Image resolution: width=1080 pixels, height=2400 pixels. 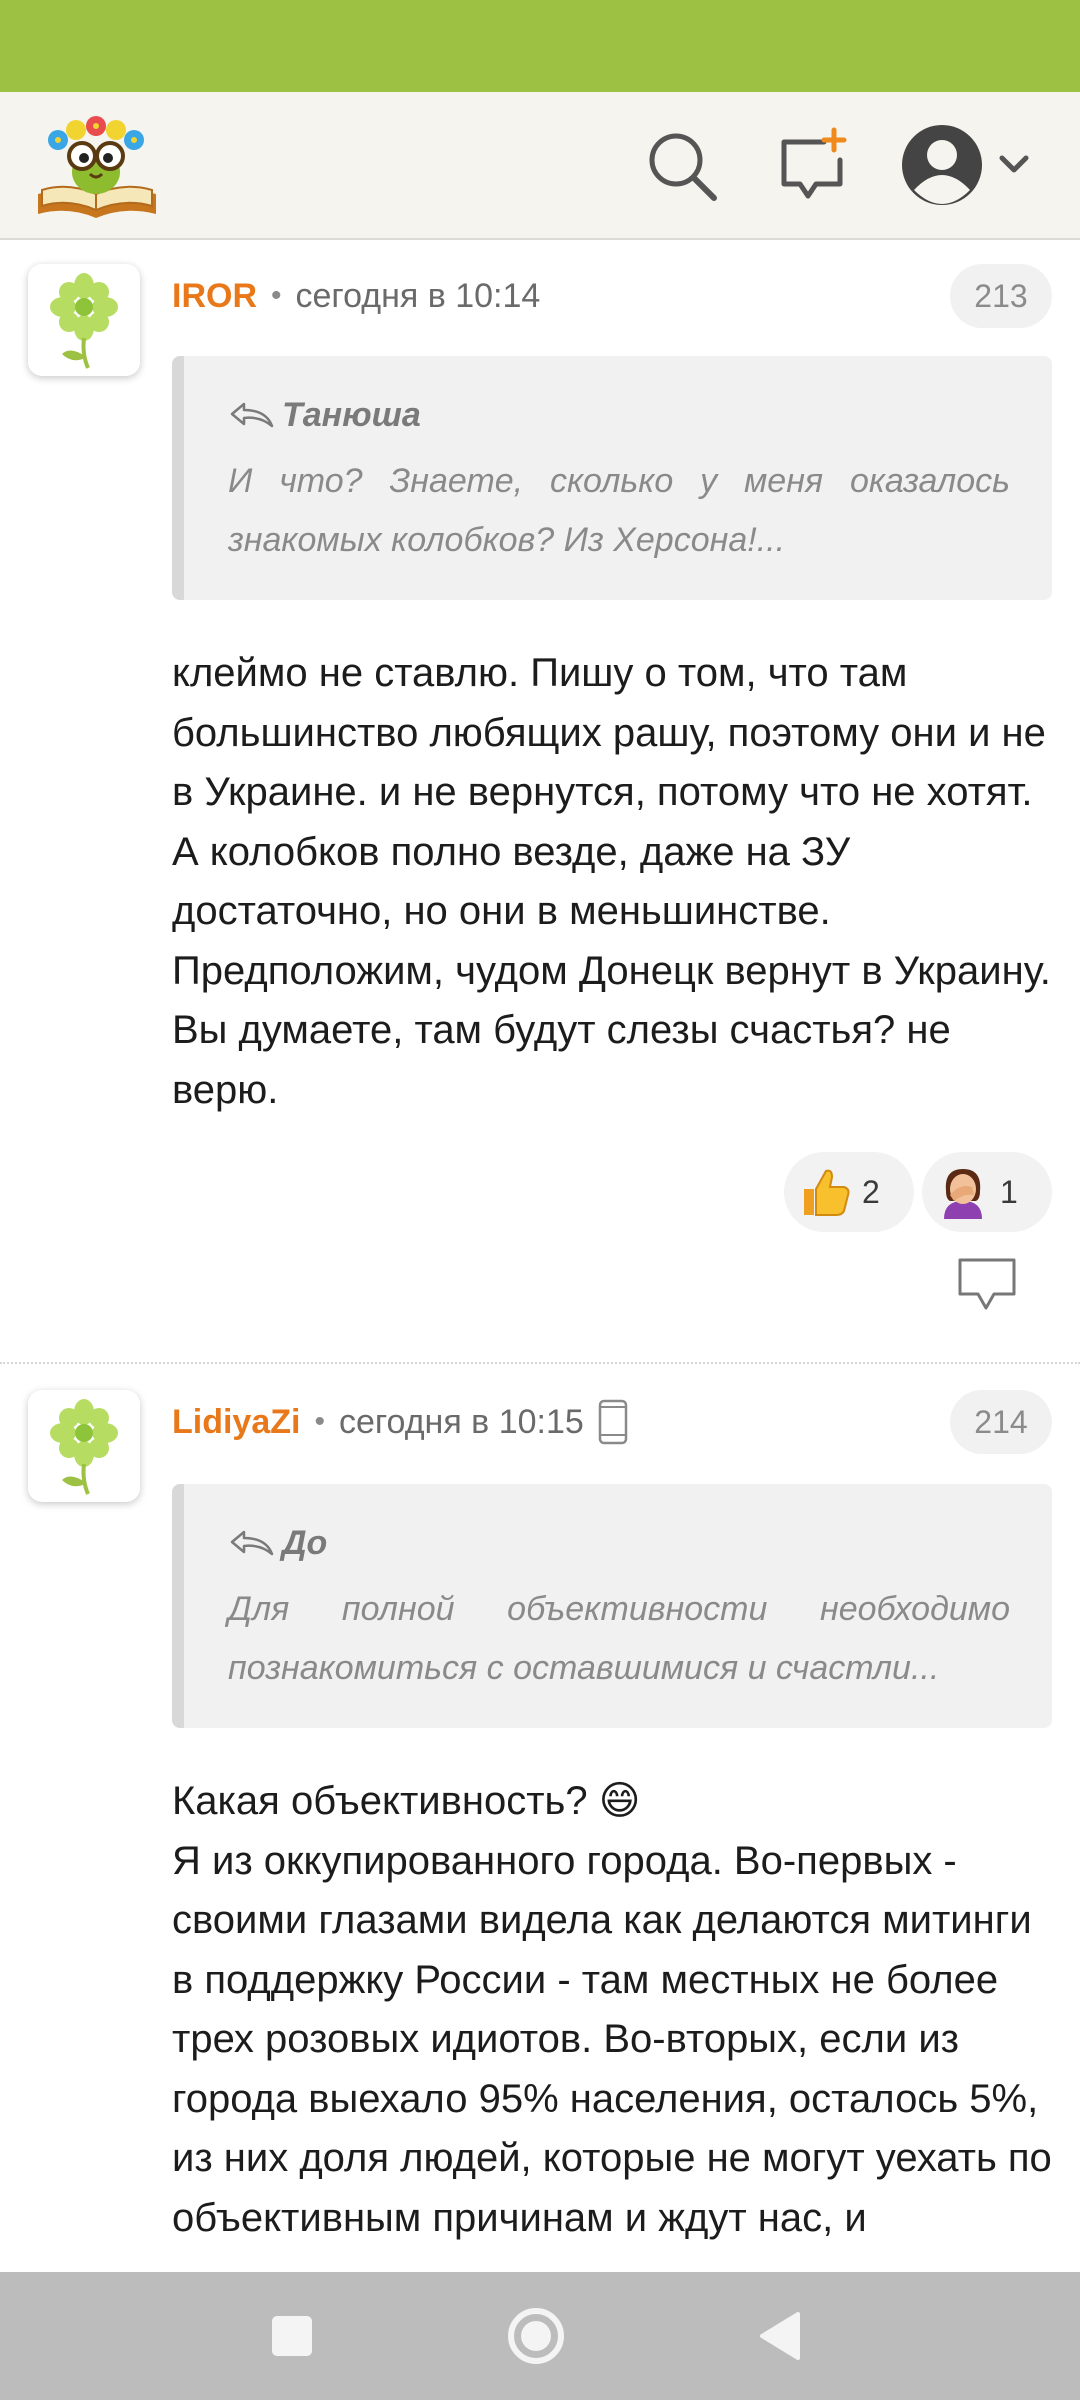 What do you see at coordinates (987, 1192) in the screenshot?
I see `reaction-facepalm: 1` at bounding box center [987, 1192].